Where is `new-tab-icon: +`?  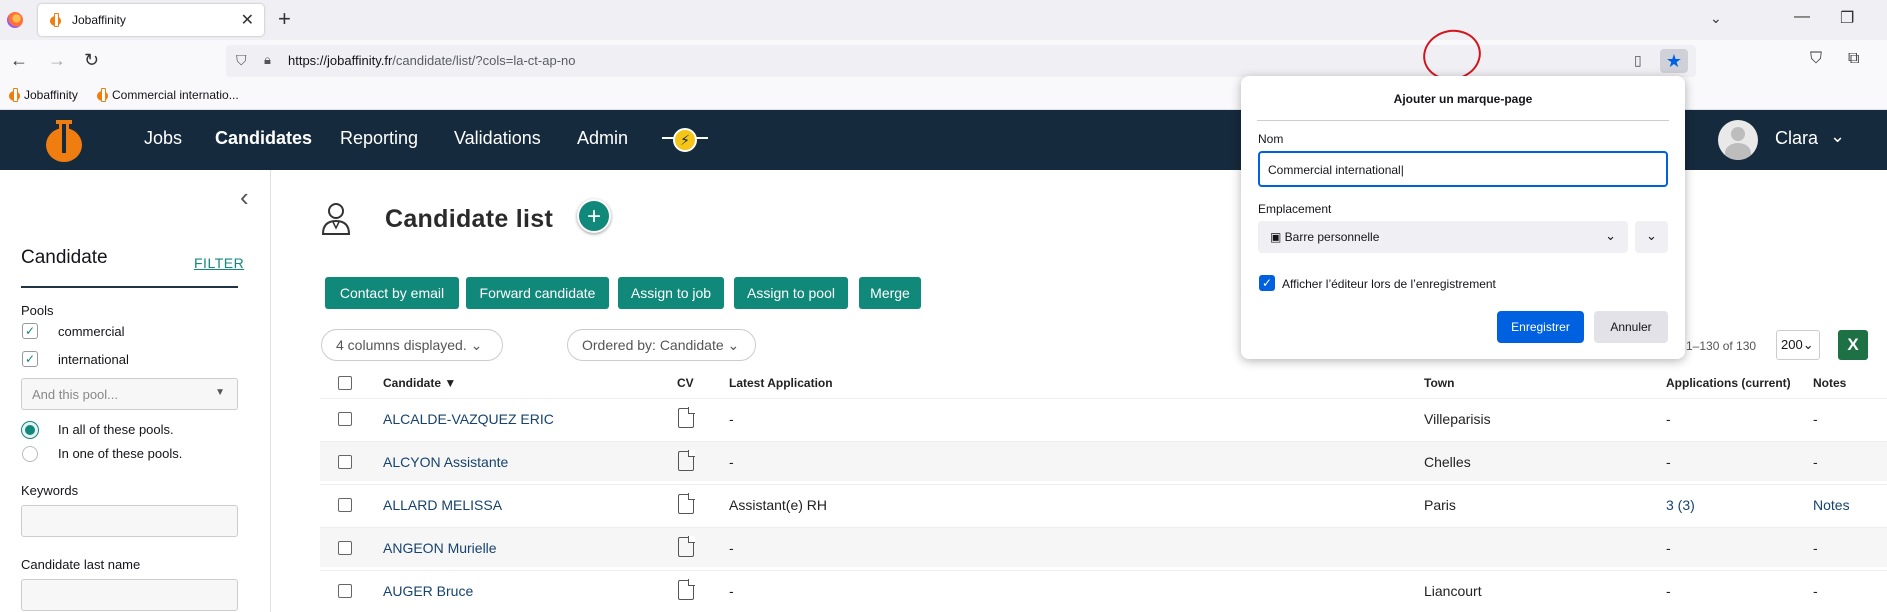 new-tab-icon: + is located at coordinates (284, 19).